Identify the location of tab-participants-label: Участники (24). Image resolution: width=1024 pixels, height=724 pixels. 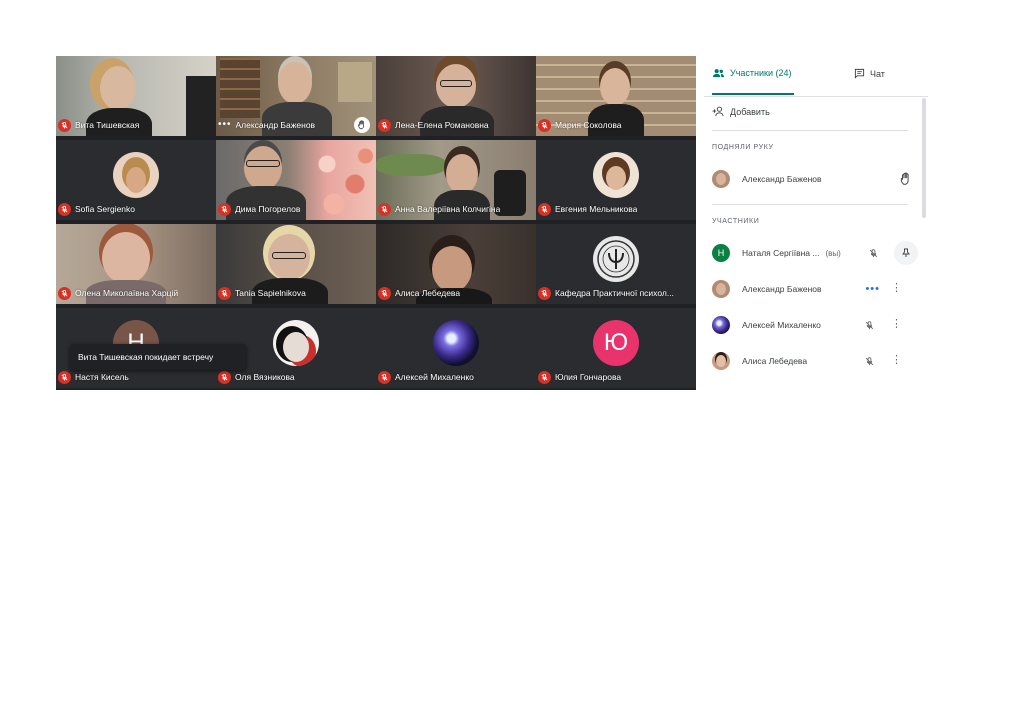
(761, 73).